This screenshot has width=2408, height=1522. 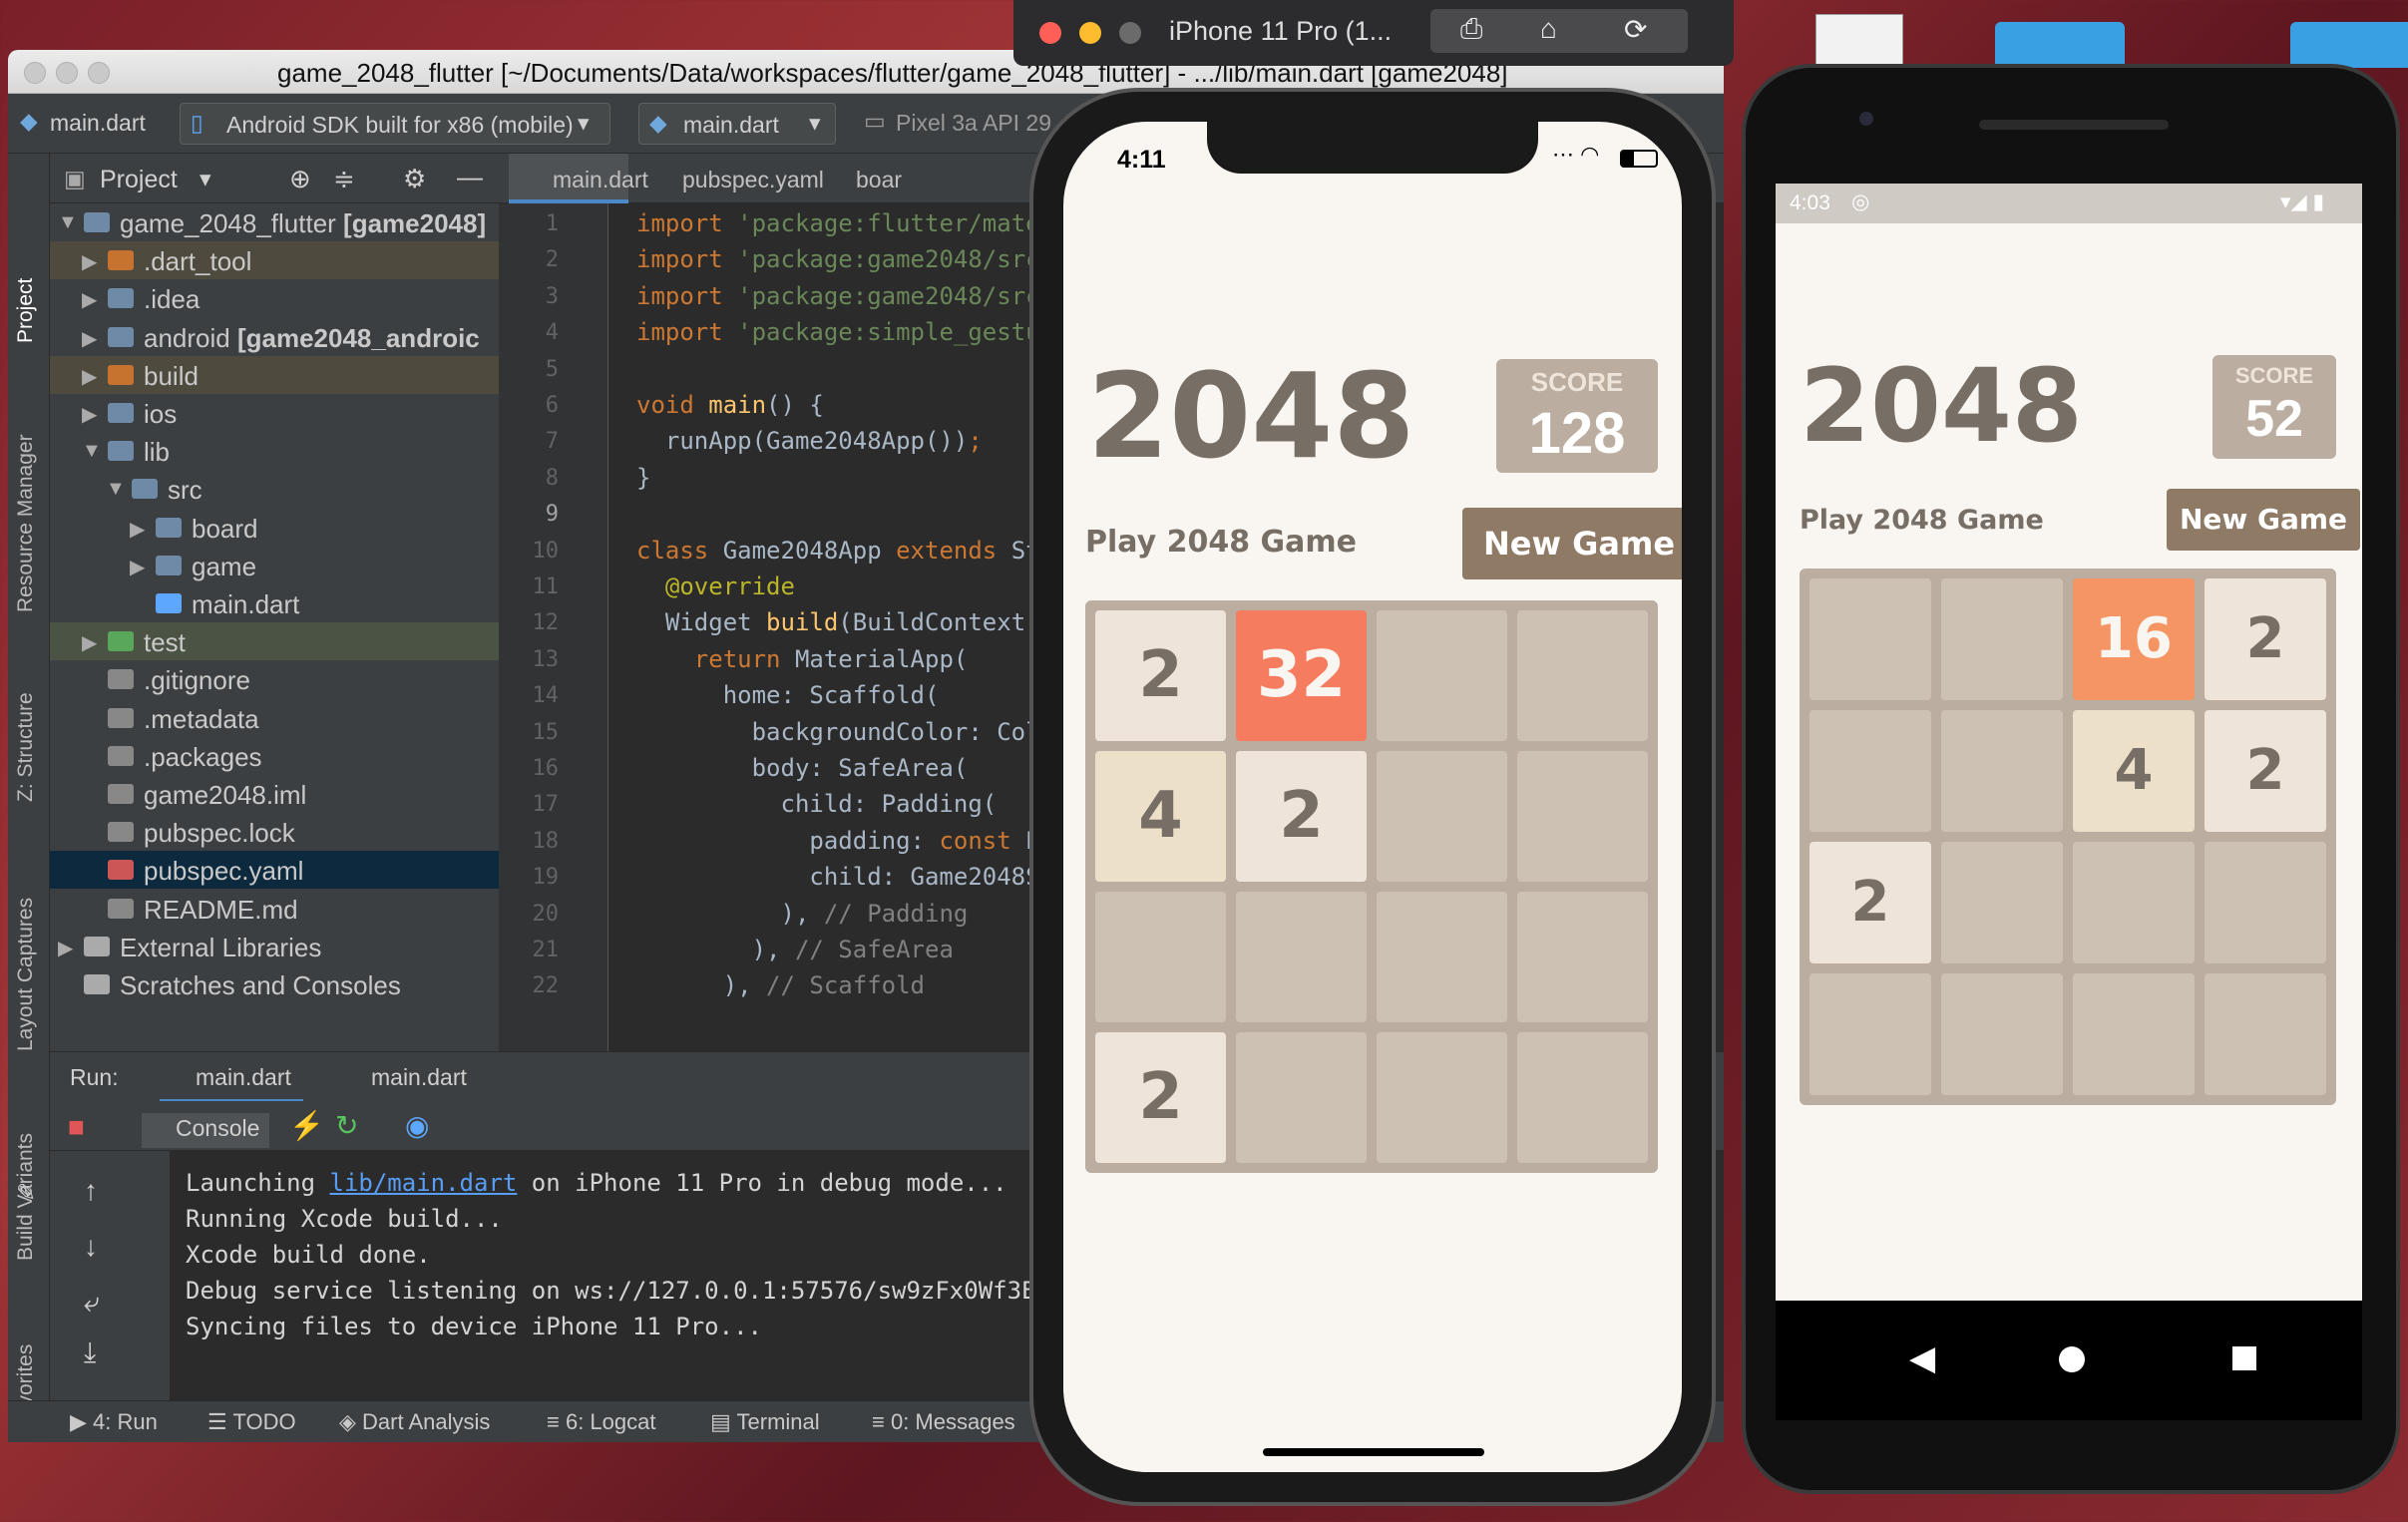 What do you see at coordinates (275, 603) in the screenshot?
I see `tree-item-main-dart: main.dart` at bounding box center [275, 603].